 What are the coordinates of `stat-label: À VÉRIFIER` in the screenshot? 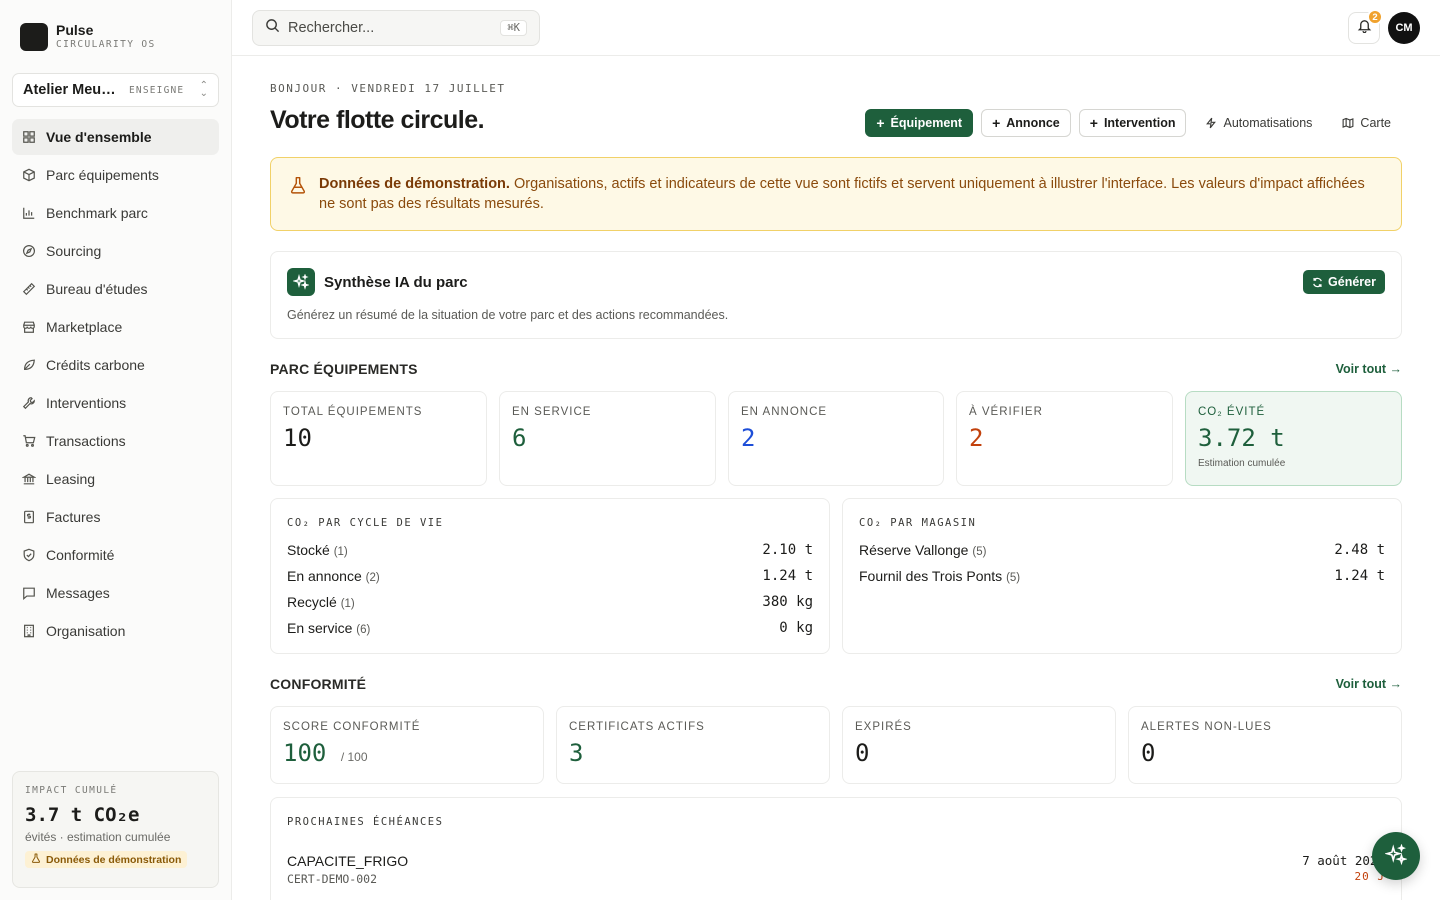 It's located at (1006, 412).